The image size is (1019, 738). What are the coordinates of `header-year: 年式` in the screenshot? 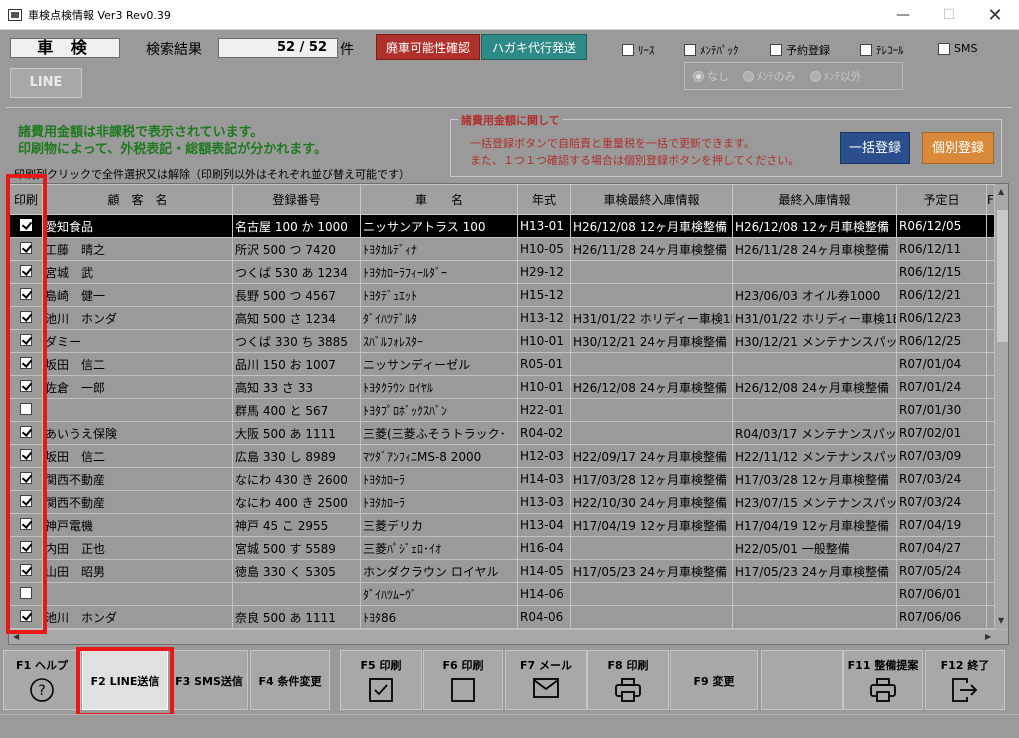 It's located at (544, 199).